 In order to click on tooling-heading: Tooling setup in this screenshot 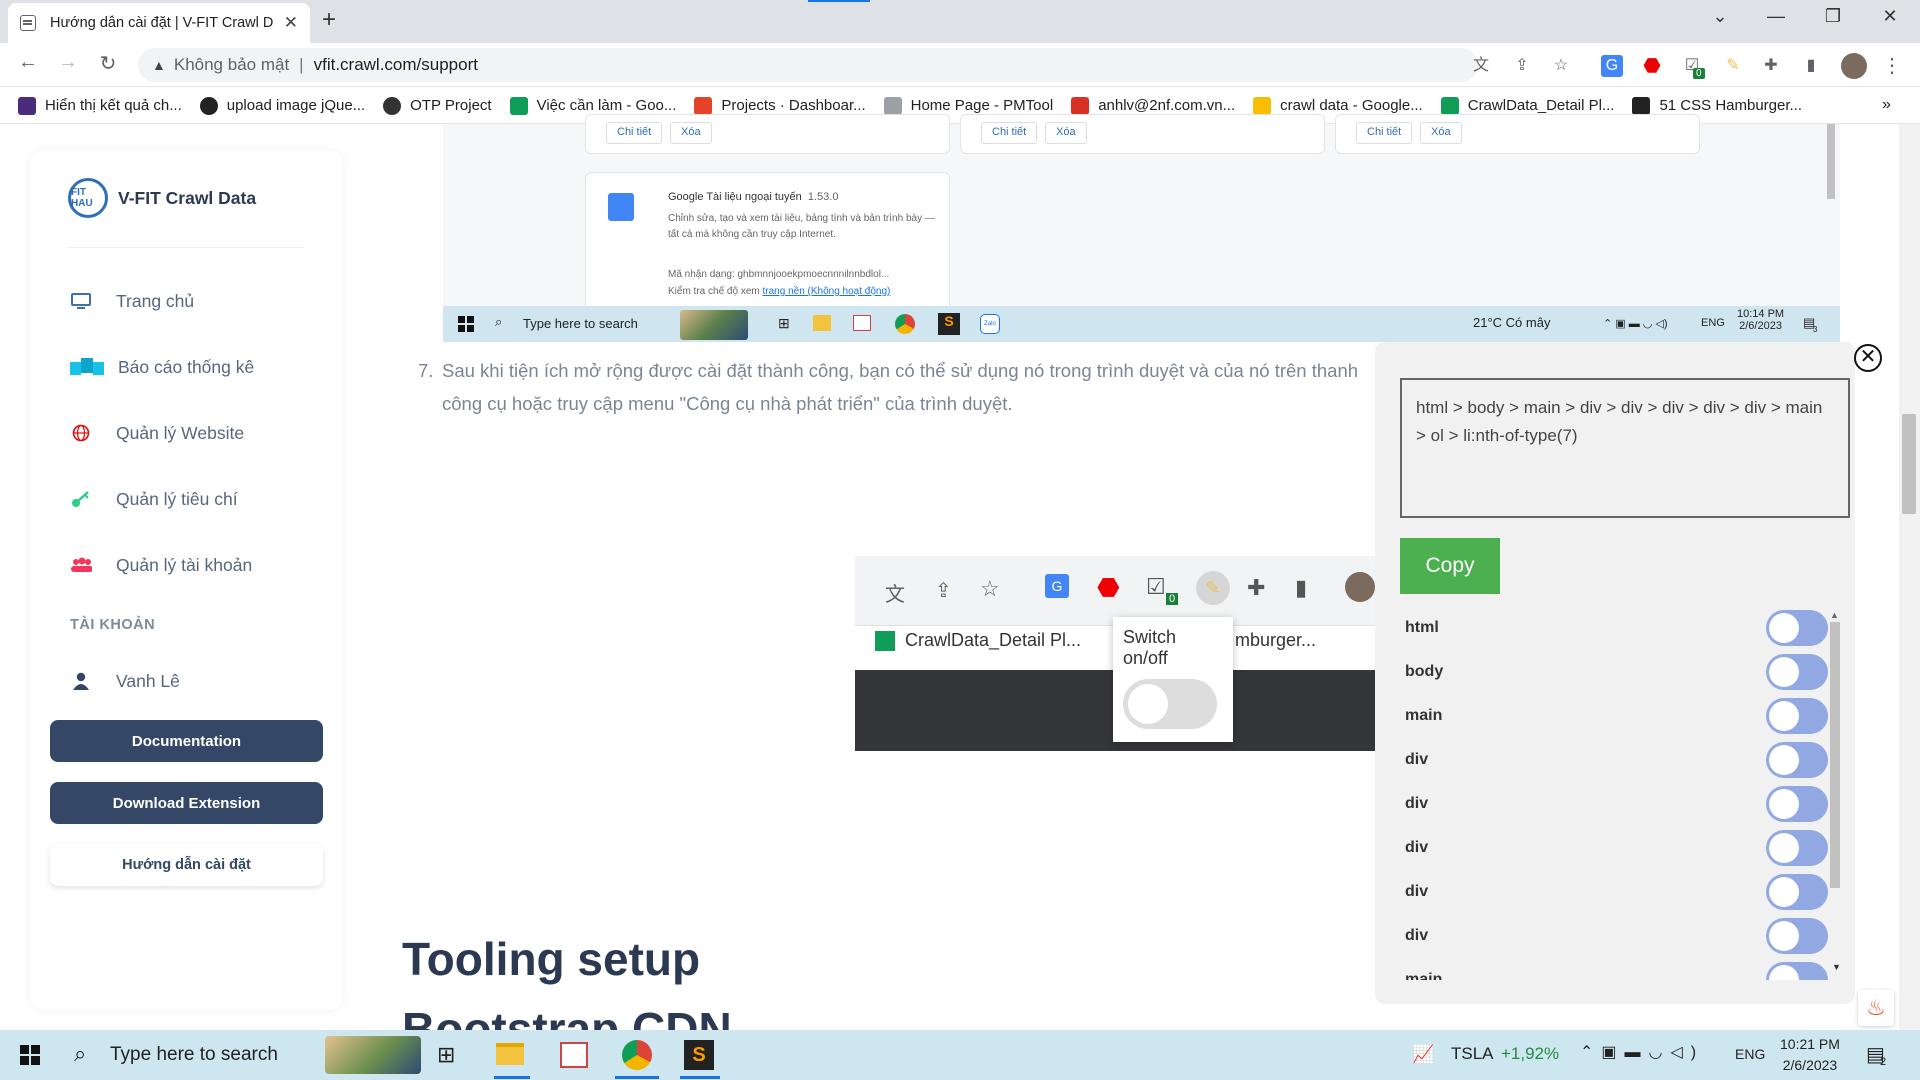, I will do `click(551, 959)`.